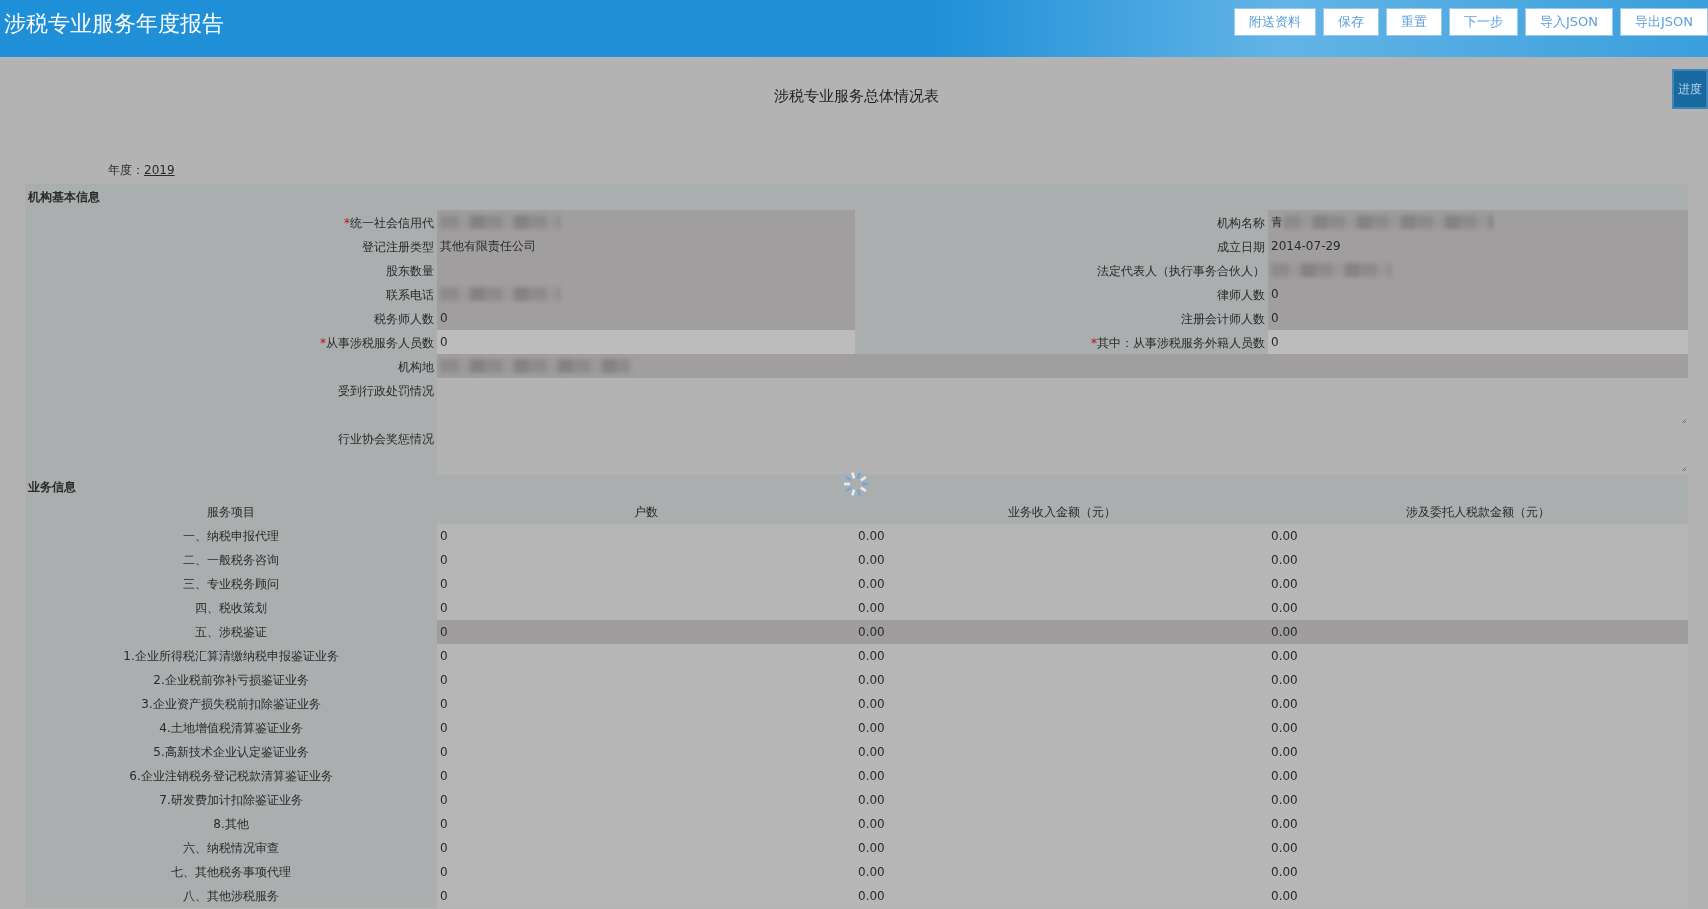 The image size is (1708, 909). I want to click on table-cell-text: 四、税收策划, so click(231, 608).